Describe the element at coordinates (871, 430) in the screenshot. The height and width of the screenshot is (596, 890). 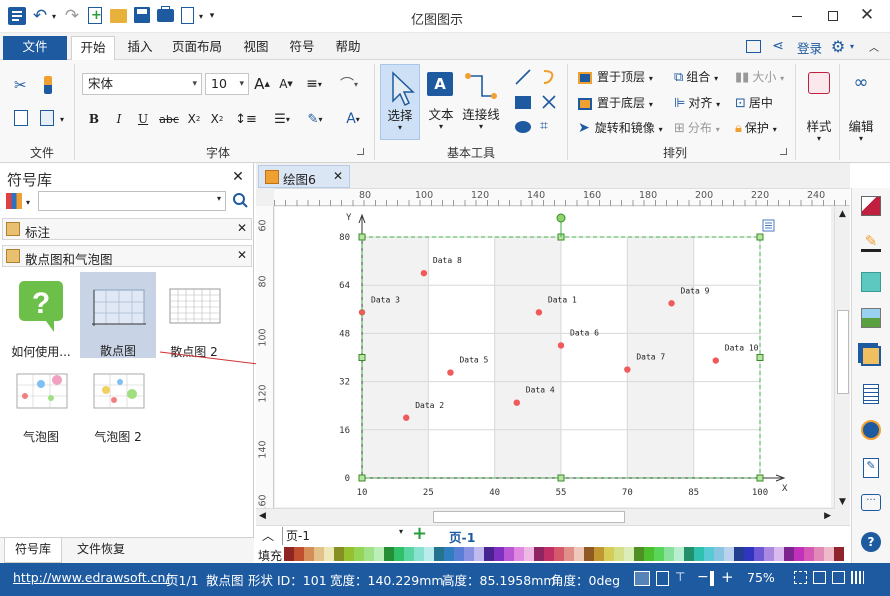
I see `globe-icon` at that location.